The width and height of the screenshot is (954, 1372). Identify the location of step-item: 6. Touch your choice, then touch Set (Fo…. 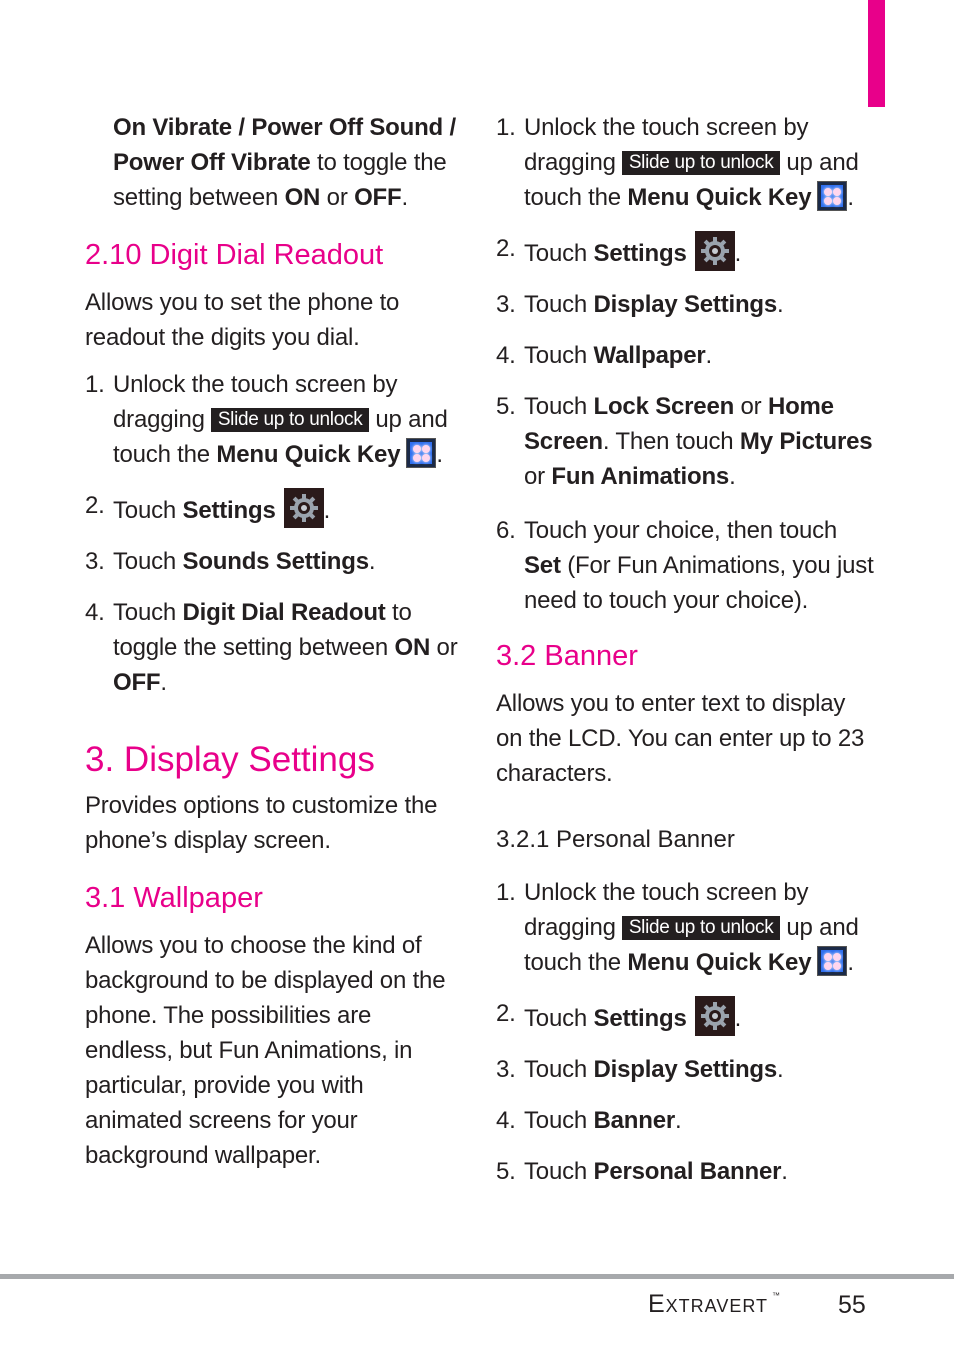
(686, 565).